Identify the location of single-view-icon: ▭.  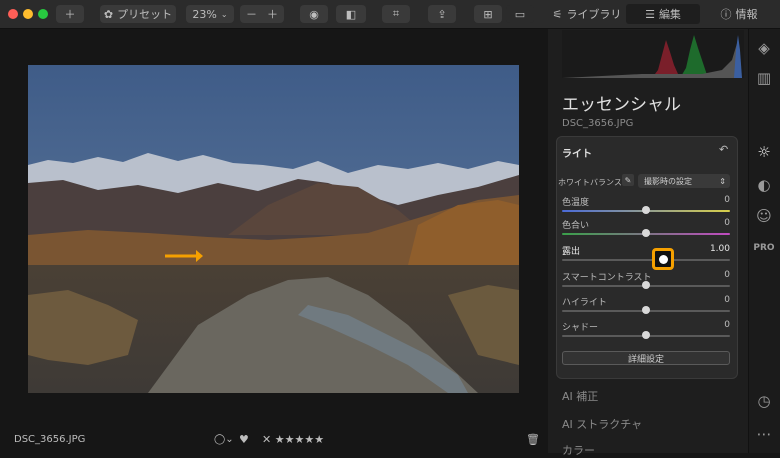
(520, 14).